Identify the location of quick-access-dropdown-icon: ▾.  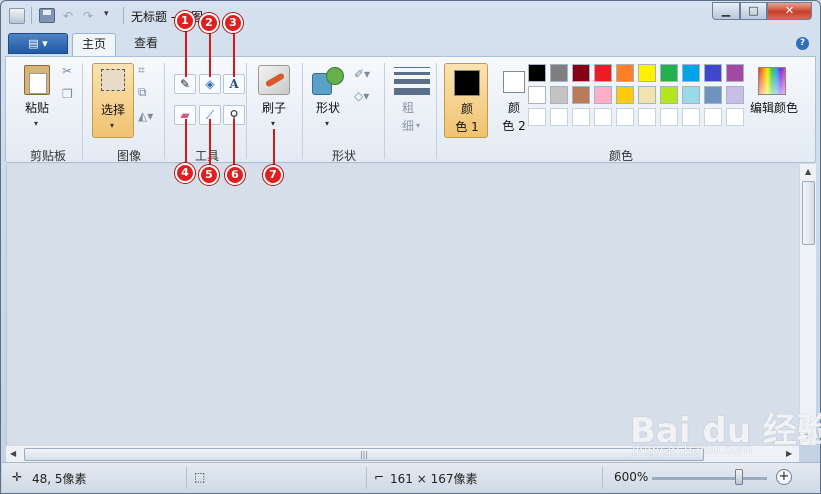
(111, 17).